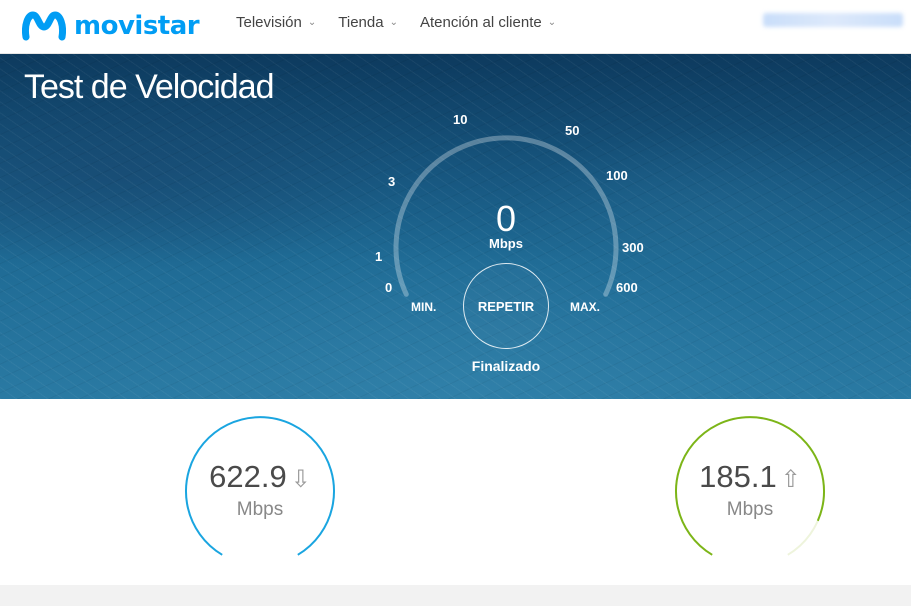  I want to click on upload-unit: Mbps, so click(750, 509).